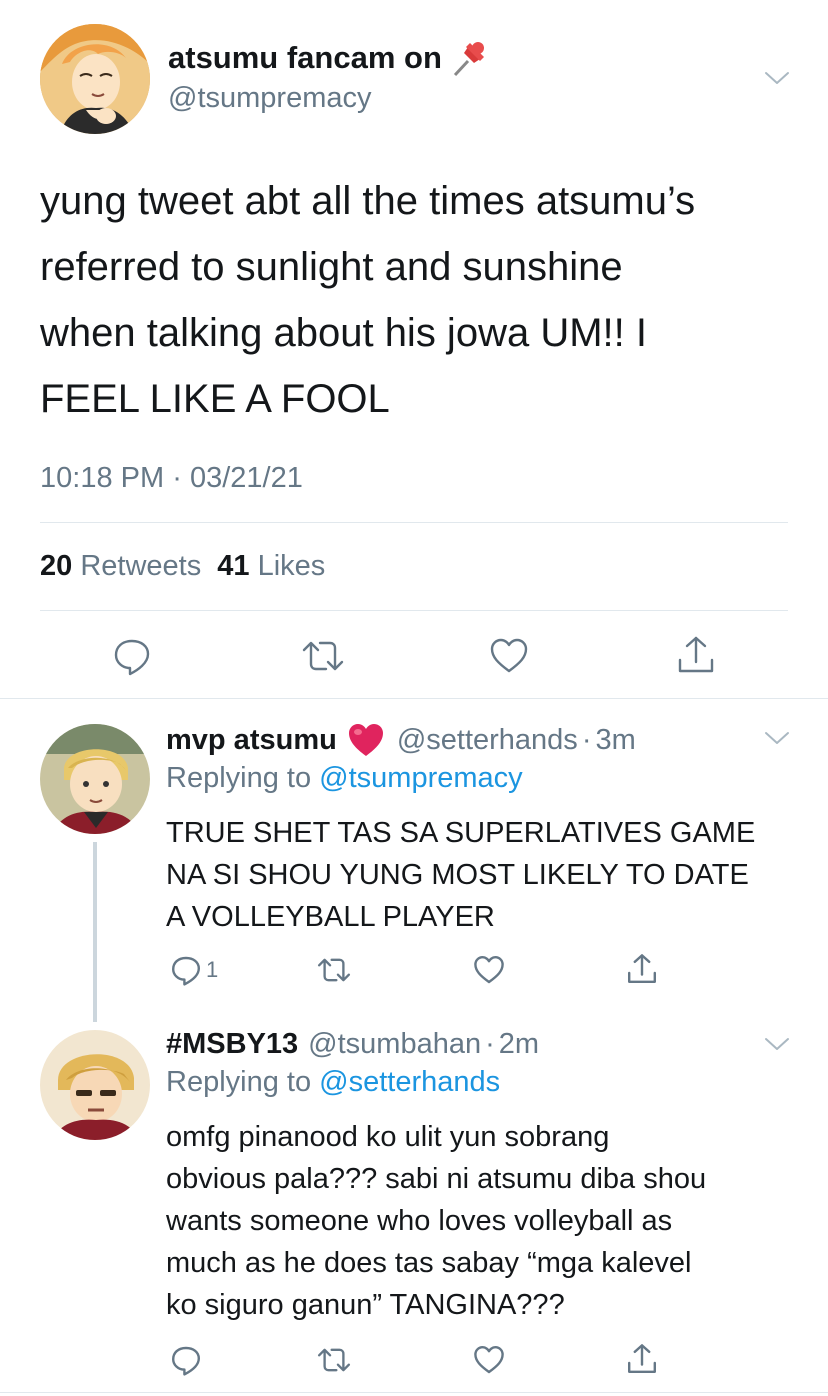  I want to click on retweets-count: 20, so click(56, 566).